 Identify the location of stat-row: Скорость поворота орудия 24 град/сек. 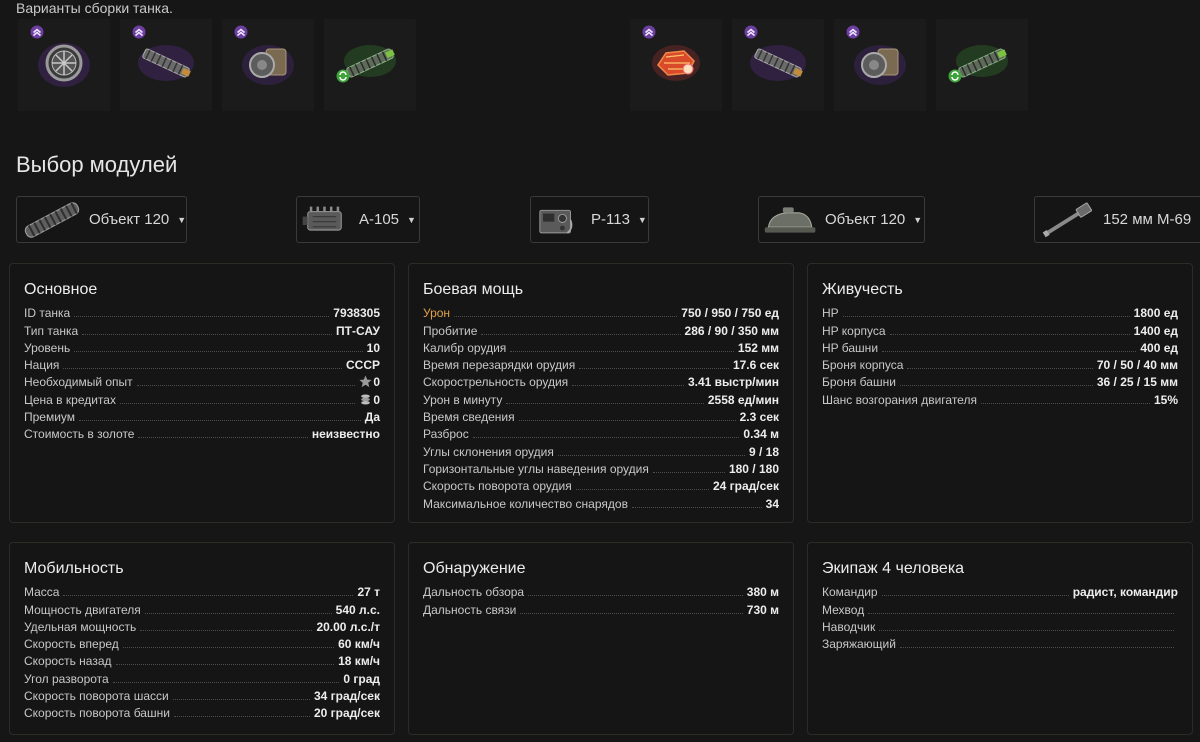
(601, 484).